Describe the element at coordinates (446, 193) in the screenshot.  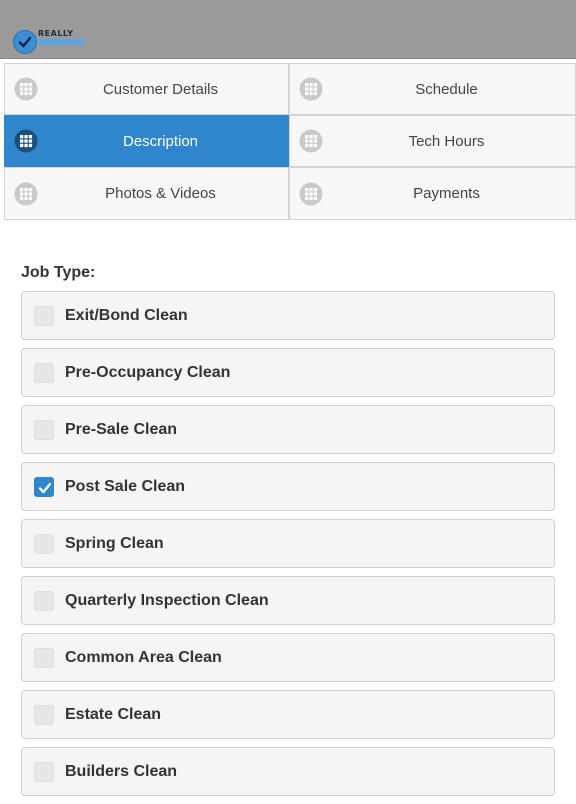
I see `tab-label: Payments` at that location.